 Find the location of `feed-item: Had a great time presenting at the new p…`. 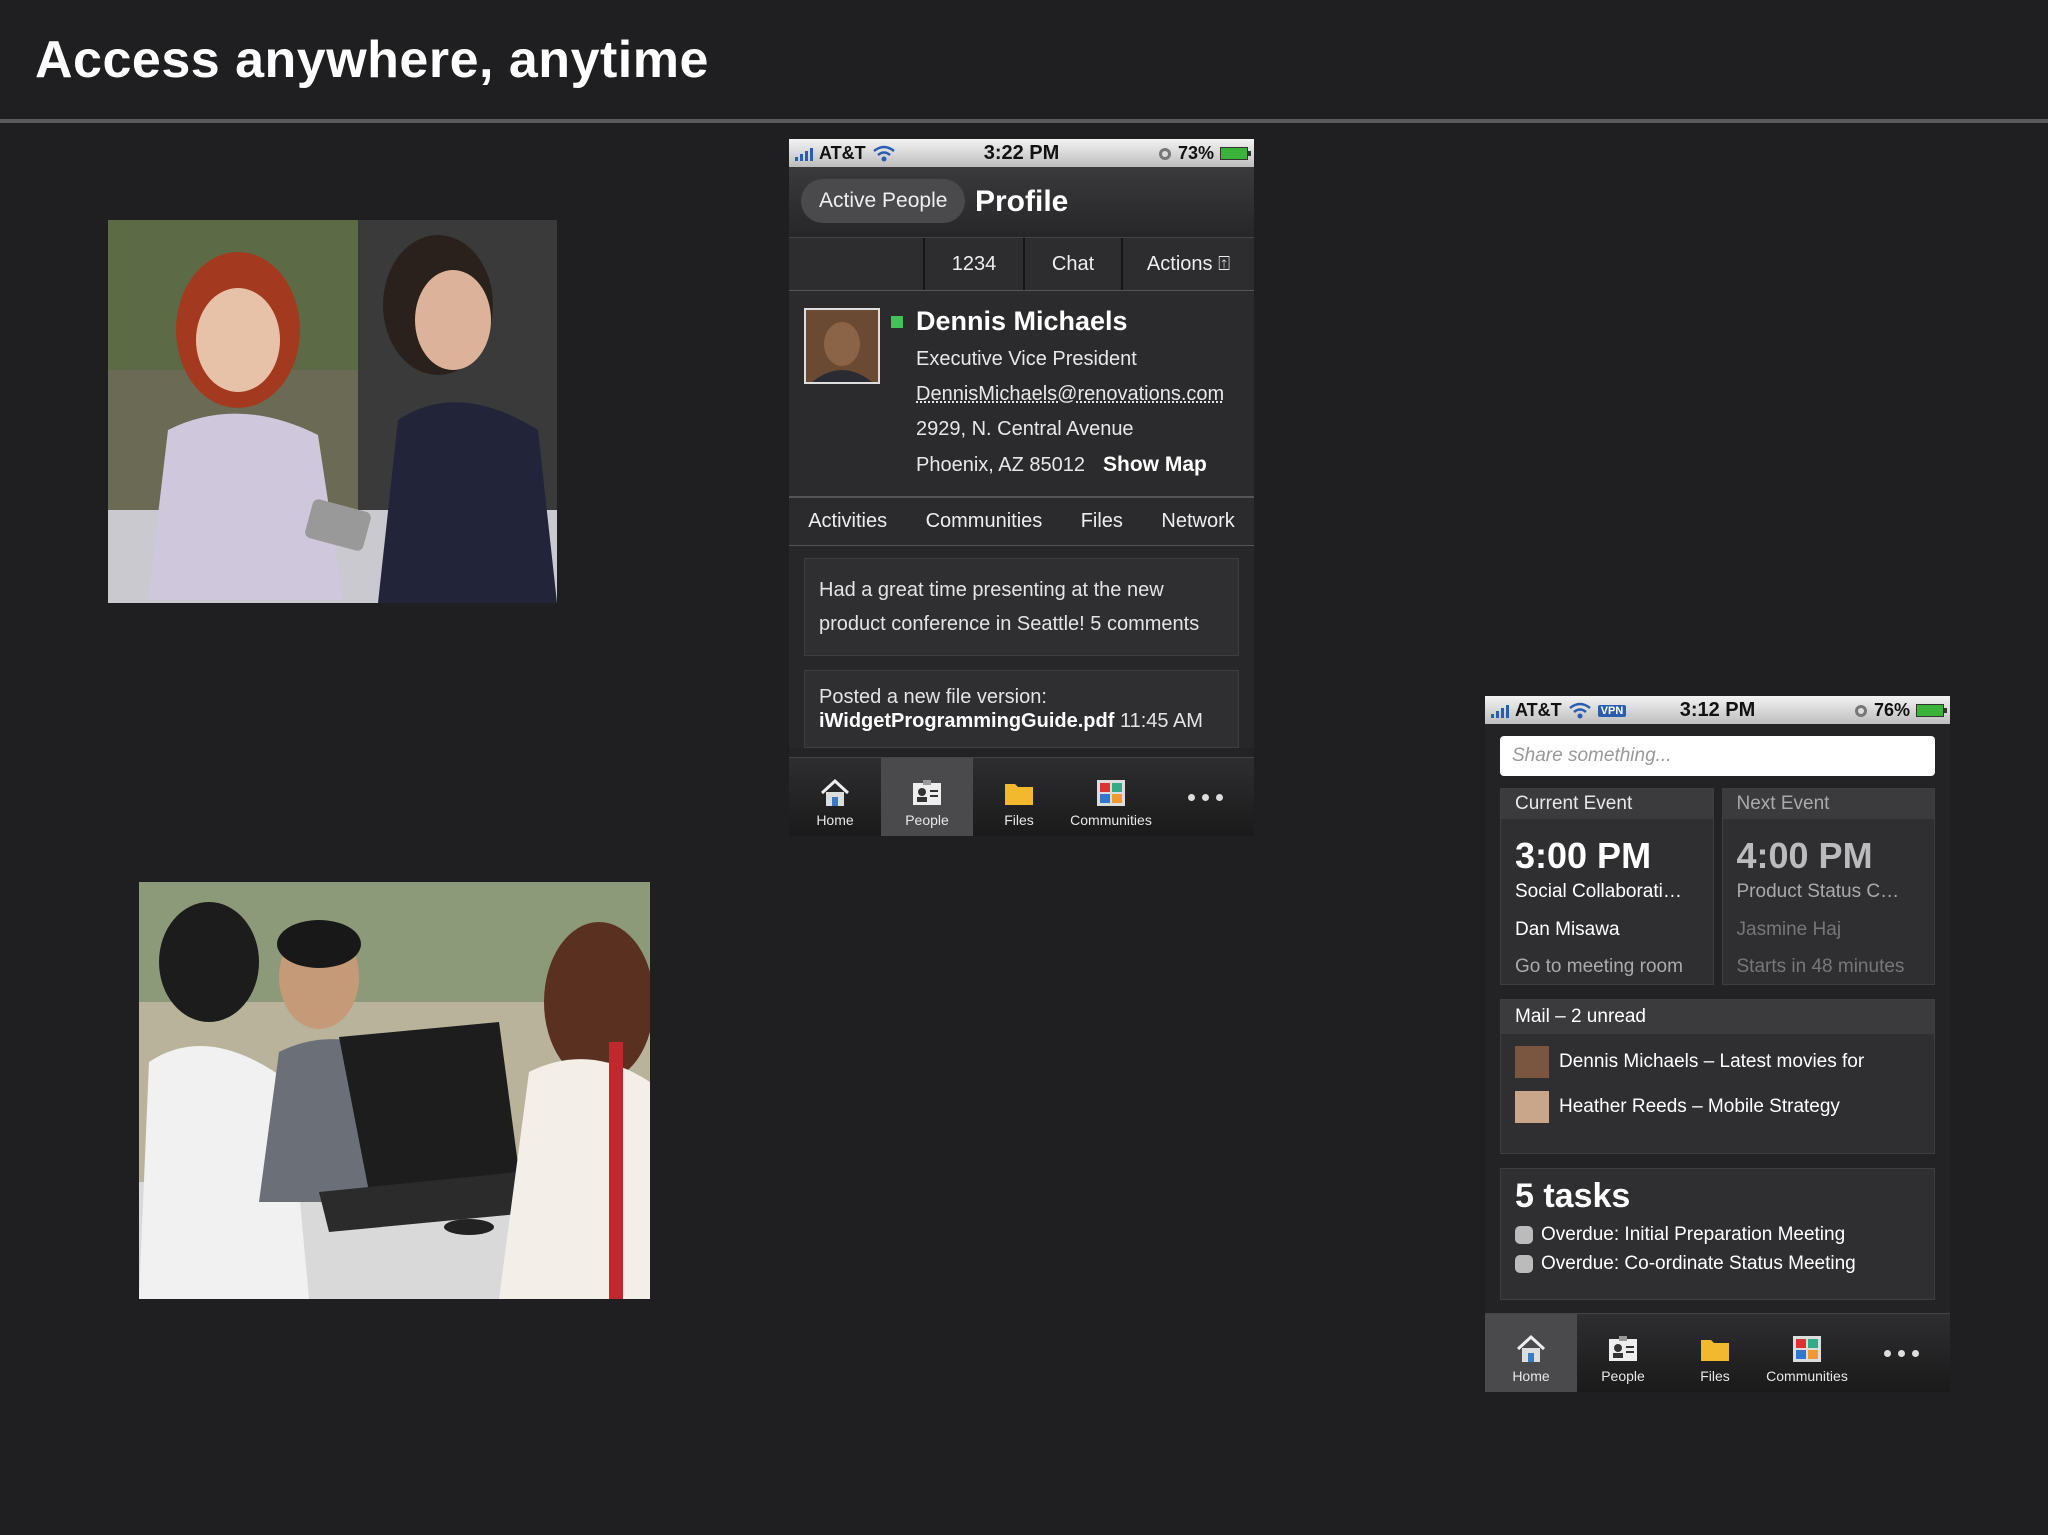

feed-item: Had a great time presenting at the new p… is located at coordinates (1021, 607).